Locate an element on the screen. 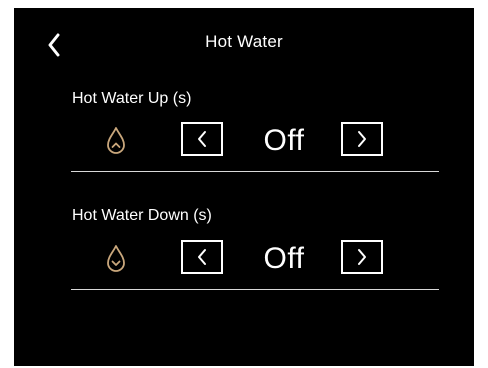 Image resolution: width=488 pixels, height=368 pixels. hot-water-up-increase-button is located at coordinates (362, 139).